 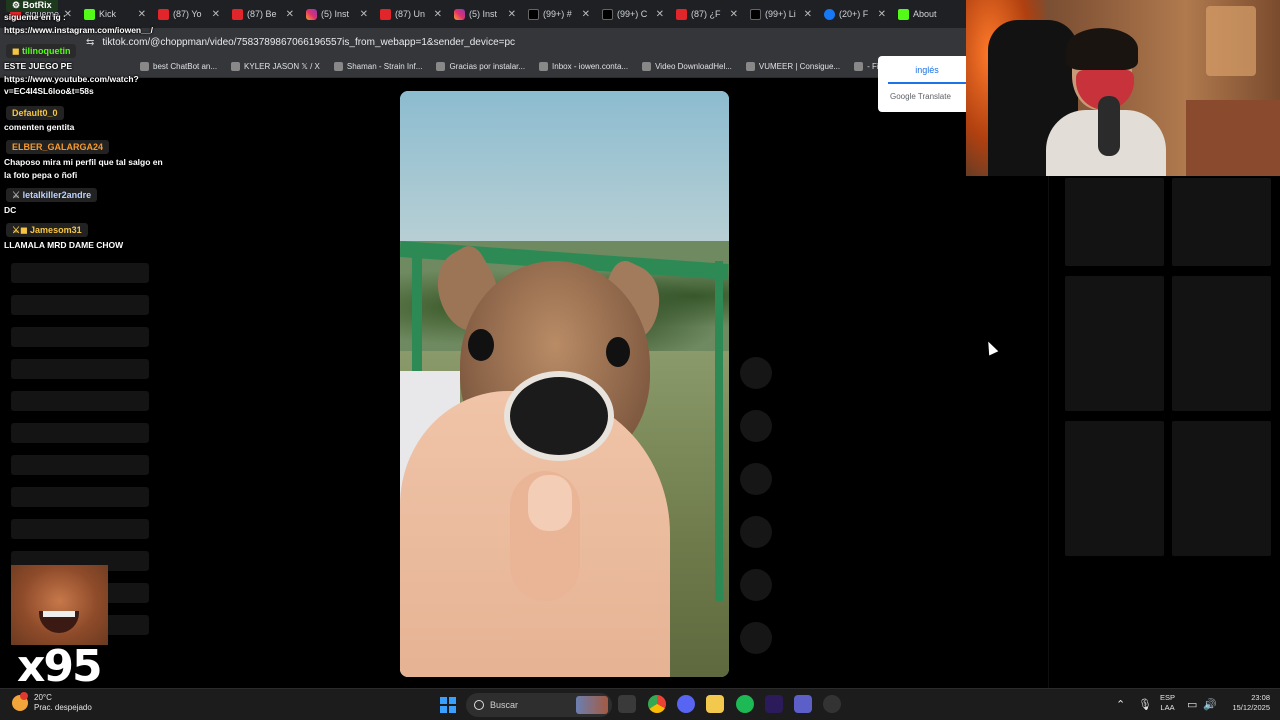 I want to click on browser-tab: About, so click(x=929, y=14).